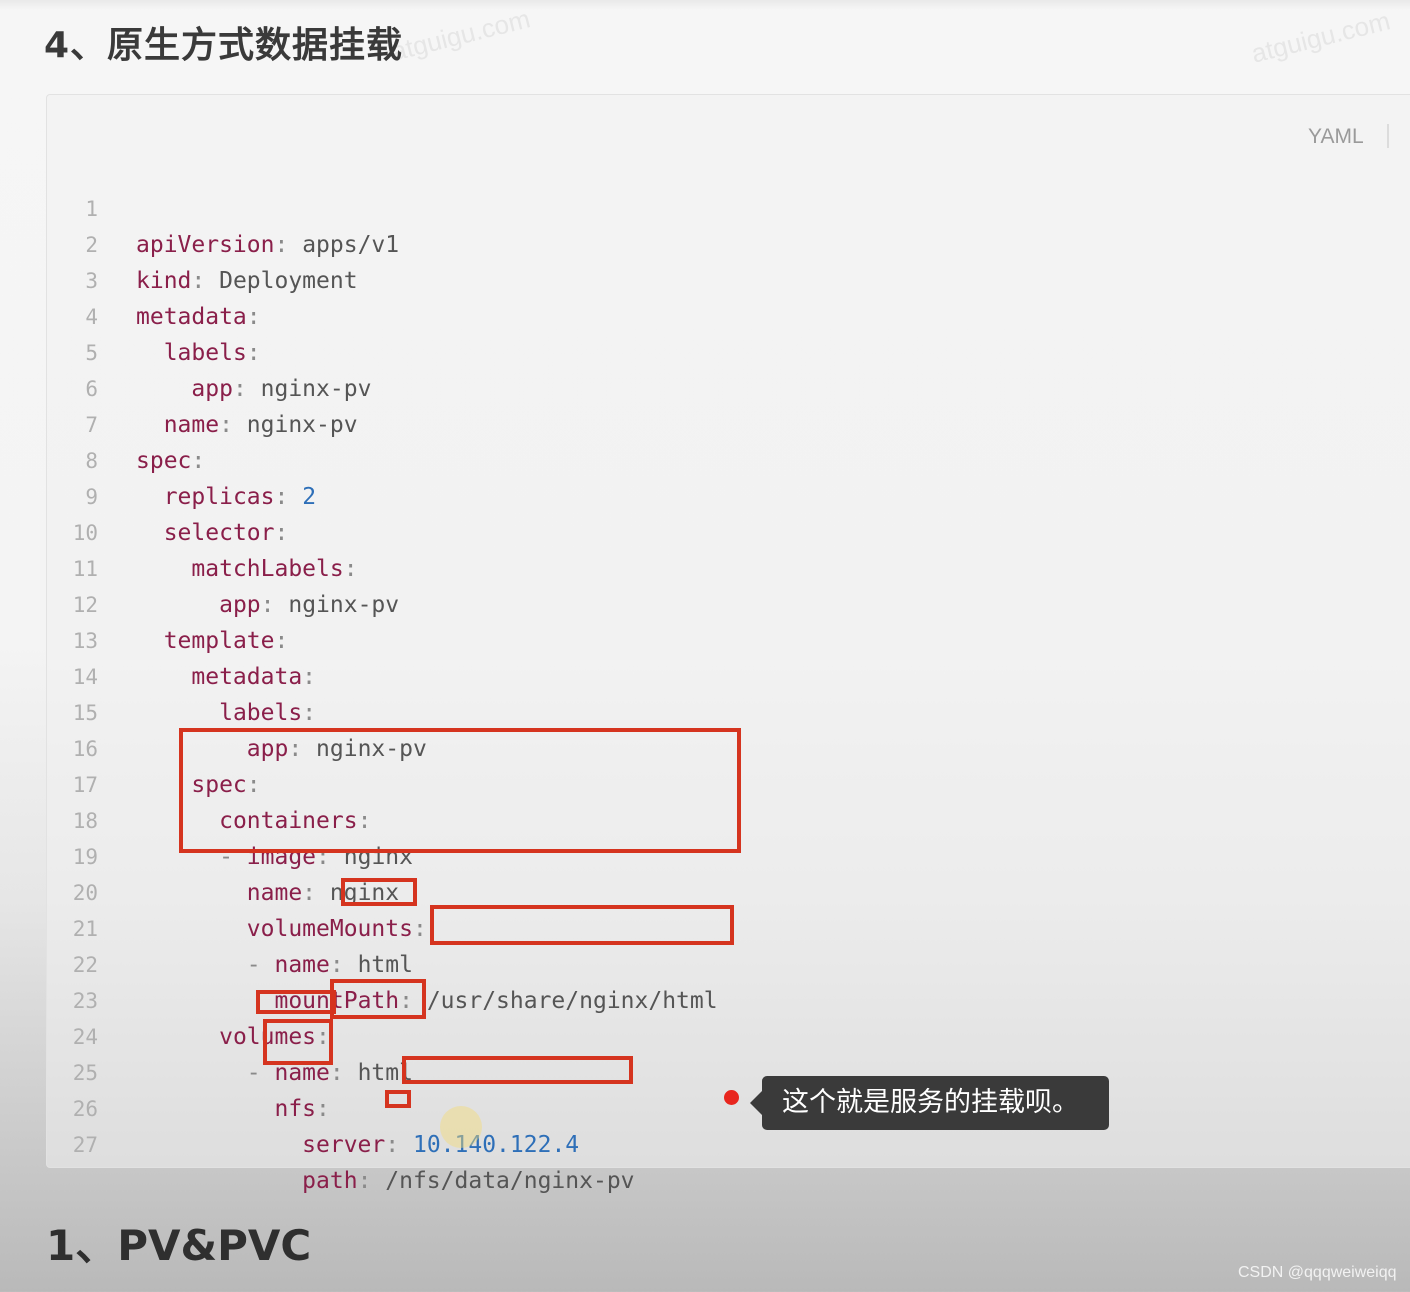 Image resolution: width=1410 pixels, height=1292 pixels. I want to click on code-line: 27 path: /nfs/data/nginx-pv, so click(317, 1142).